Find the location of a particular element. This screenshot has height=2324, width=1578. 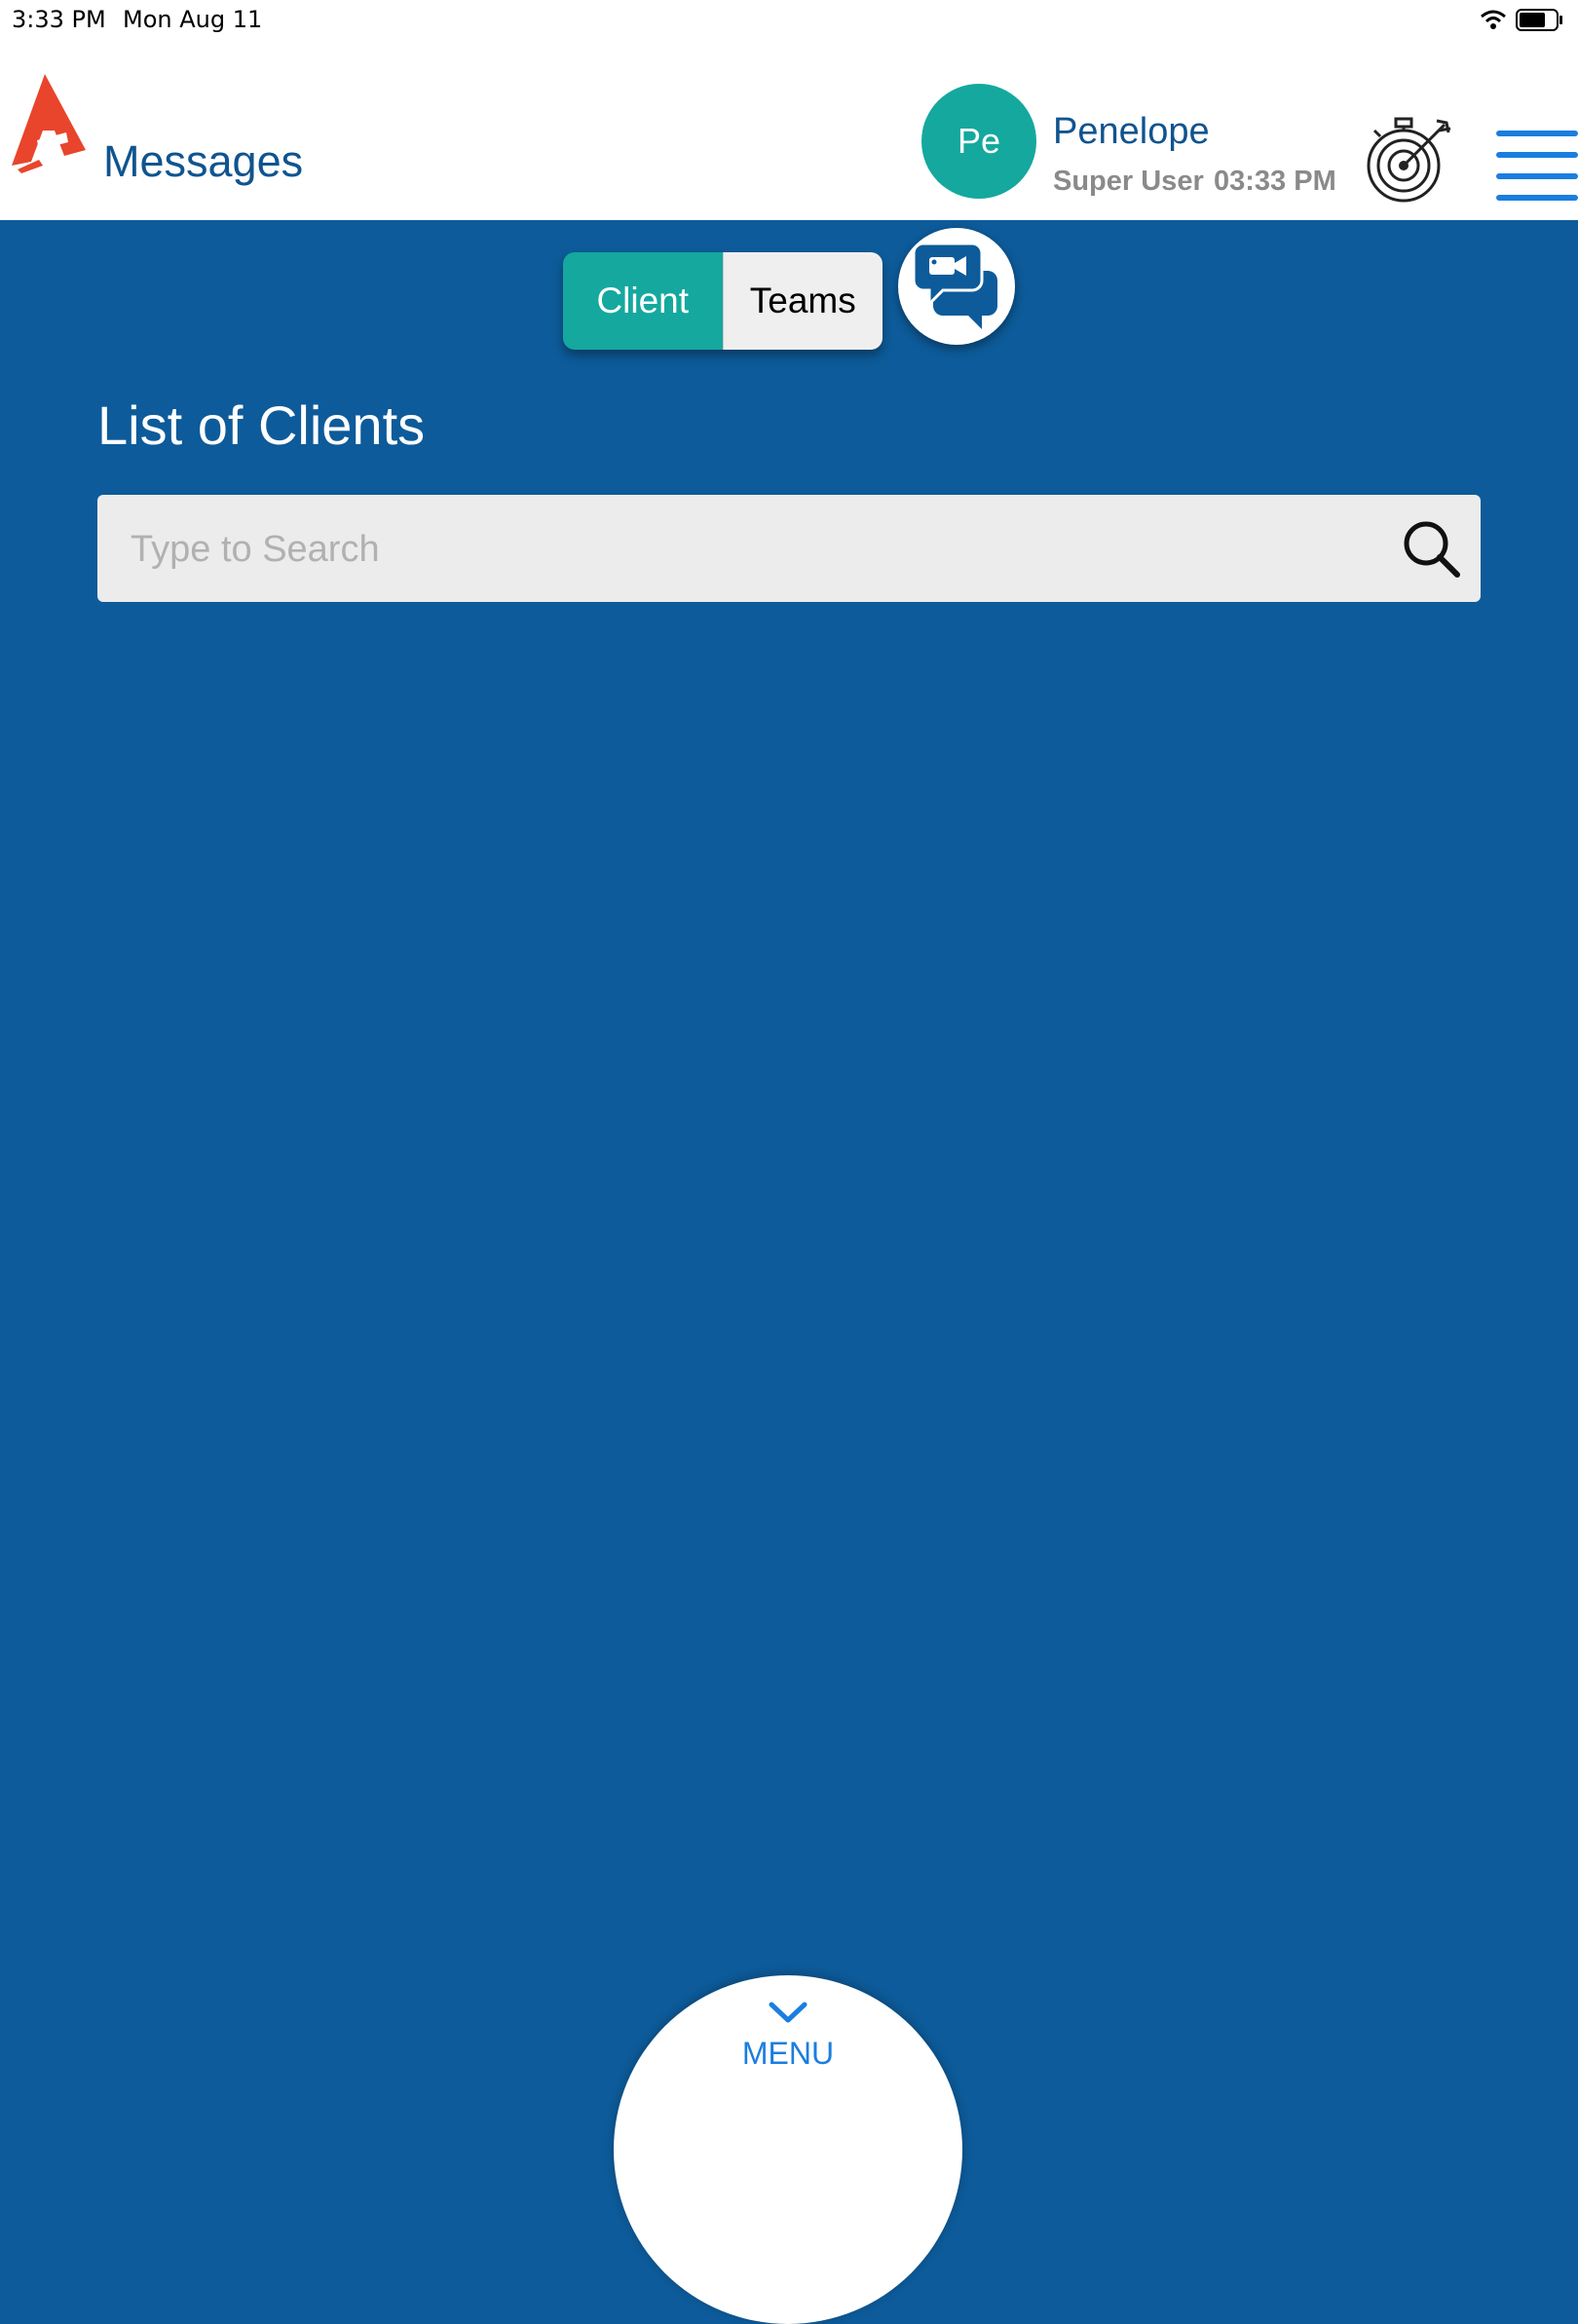

menu-label: MENU is located at coordinates (788, 2053).